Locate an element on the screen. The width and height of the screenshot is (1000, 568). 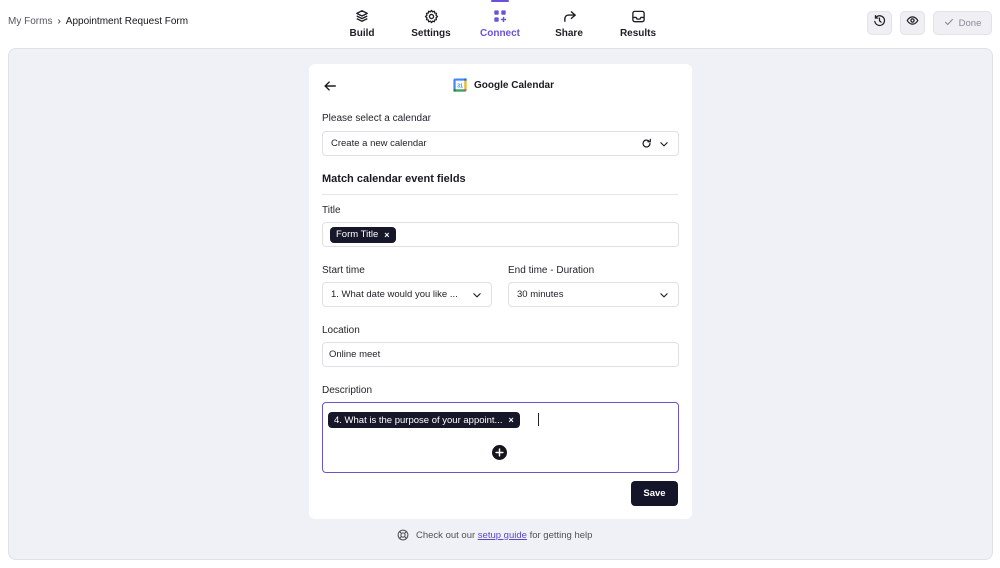
tab-settings-label: Settings is located at coordinates (431, 33).